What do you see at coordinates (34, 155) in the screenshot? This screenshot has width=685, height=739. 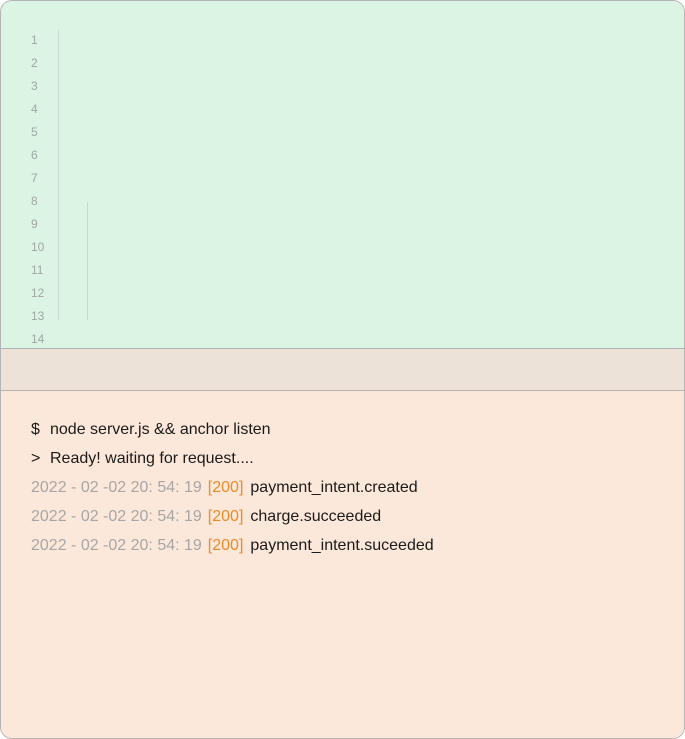 I see `line-number: 6` at bounding box center [34, 155].